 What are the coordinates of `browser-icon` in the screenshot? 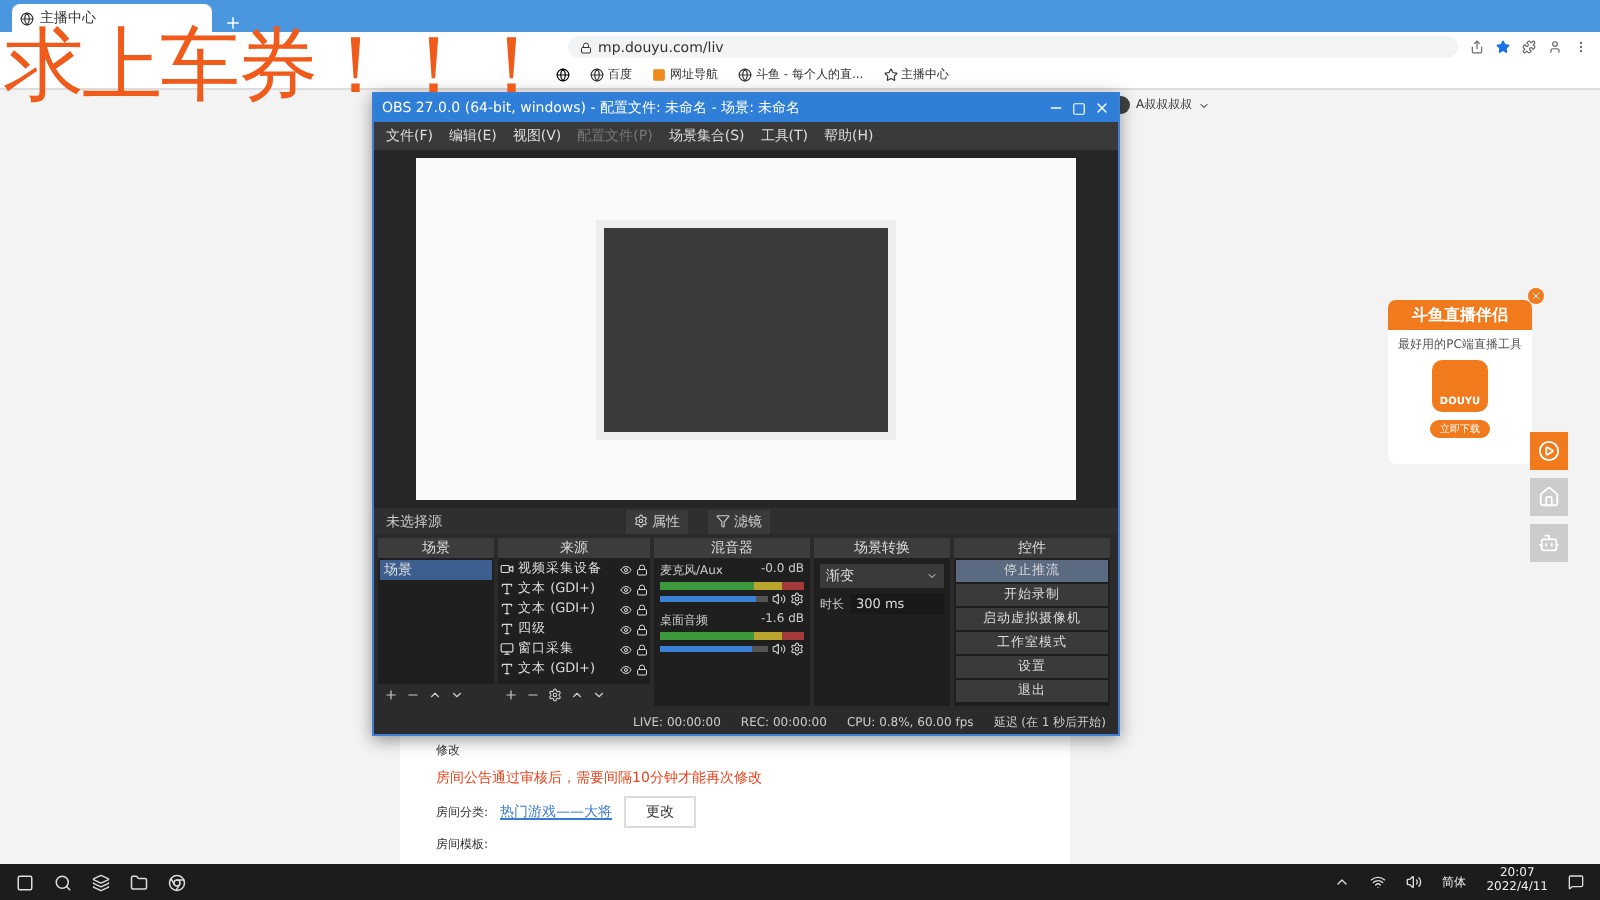 It's located at (177, 882).